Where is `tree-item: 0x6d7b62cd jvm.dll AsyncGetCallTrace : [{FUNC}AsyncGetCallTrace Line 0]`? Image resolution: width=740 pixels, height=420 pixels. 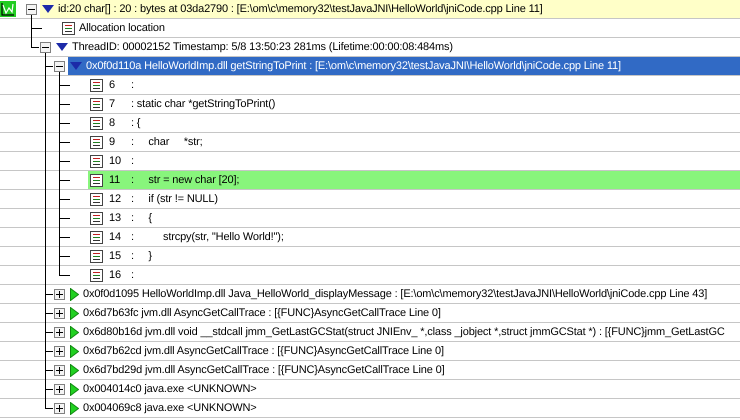 tree-item: 0x6d7b62cd jvm.dll AsyncGetCallTrace : [{FUNC}AsyncGetCallTrace Line 0] is located at coordinates (404, 351).